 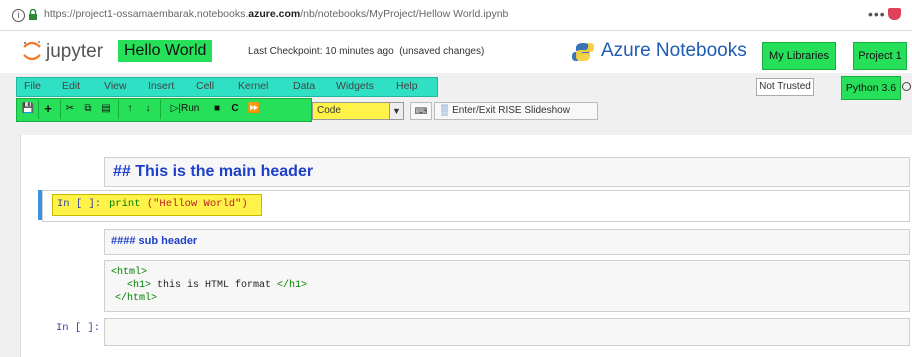 What do you see at coordinates (70, 109) in the screenshot?
I see `cut-icon: ✂` at bounding box center [70, 109].